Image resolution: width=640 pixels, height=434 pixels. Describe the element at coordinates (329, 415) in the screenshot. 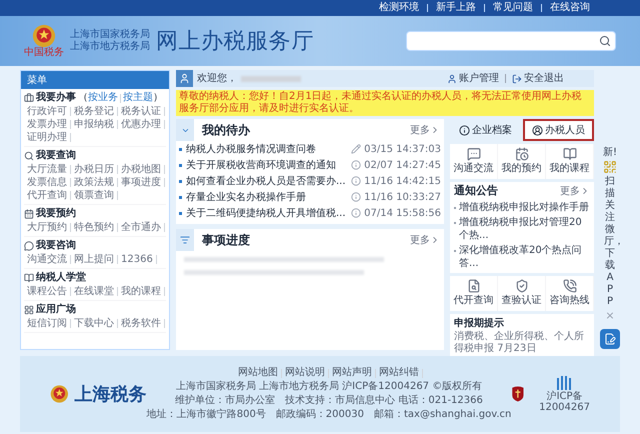

I see `footer-text: 地址：上海市徽宁路800号 邮政编码：200030 邮箱：tax@shanghai.gov.cn` at that location.